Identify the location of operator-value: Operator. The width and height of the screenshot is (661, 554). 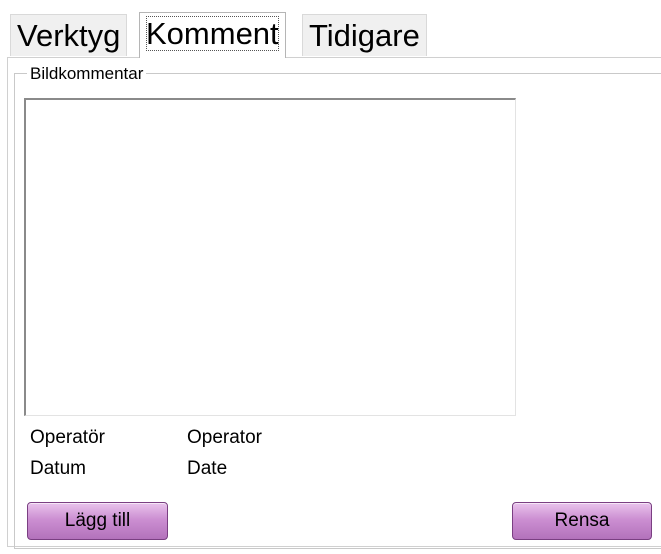
(224, 437).